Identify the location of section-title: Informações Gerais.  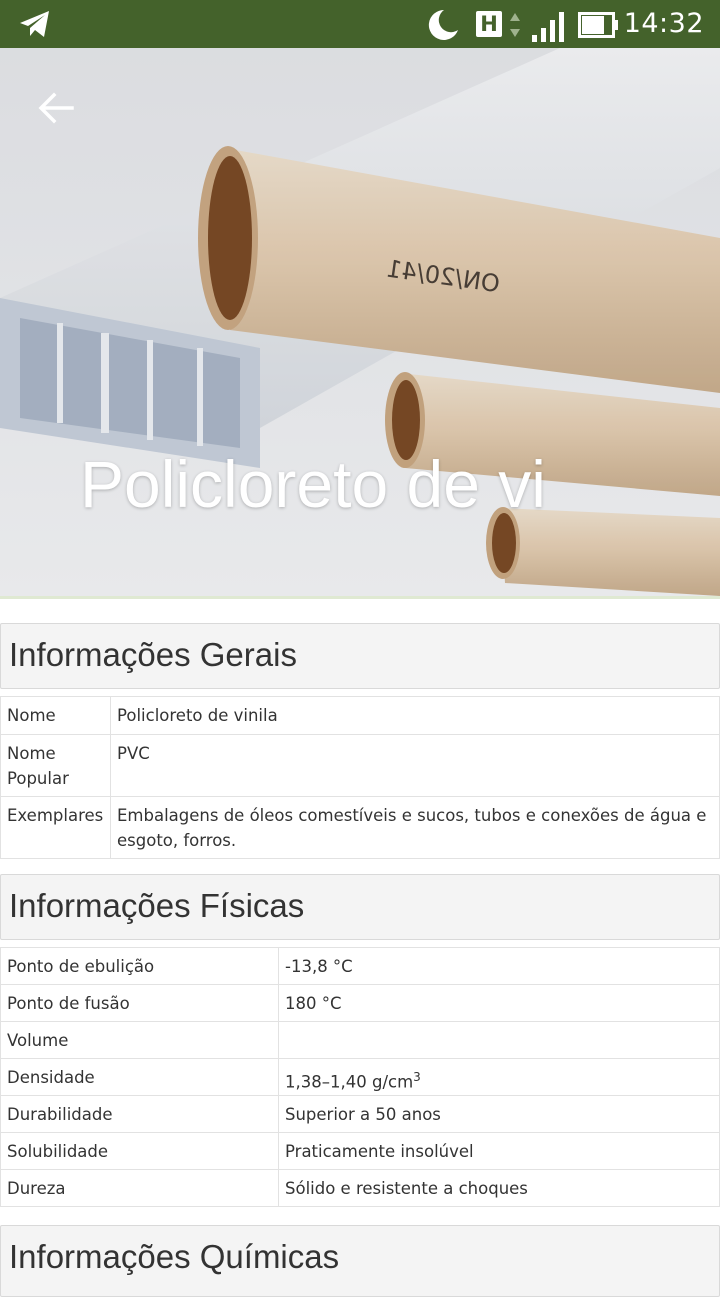
(153, 654).